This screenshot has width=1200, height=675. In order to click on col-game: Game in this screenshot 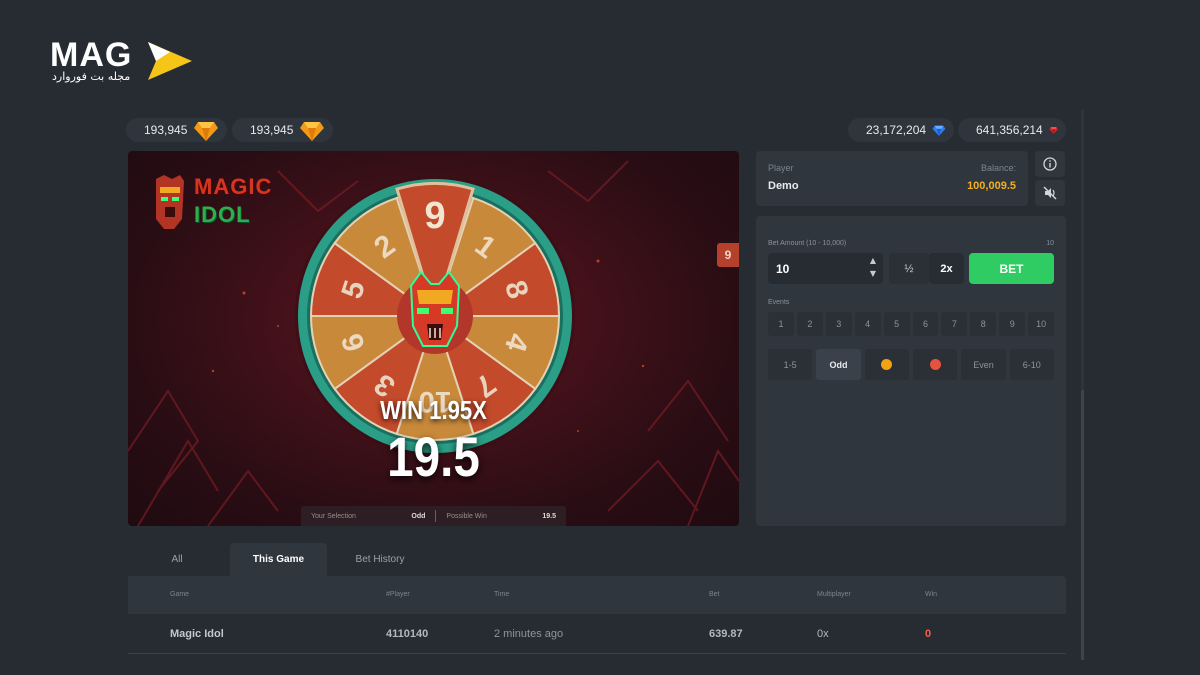, I will do `click(180, 594)`.